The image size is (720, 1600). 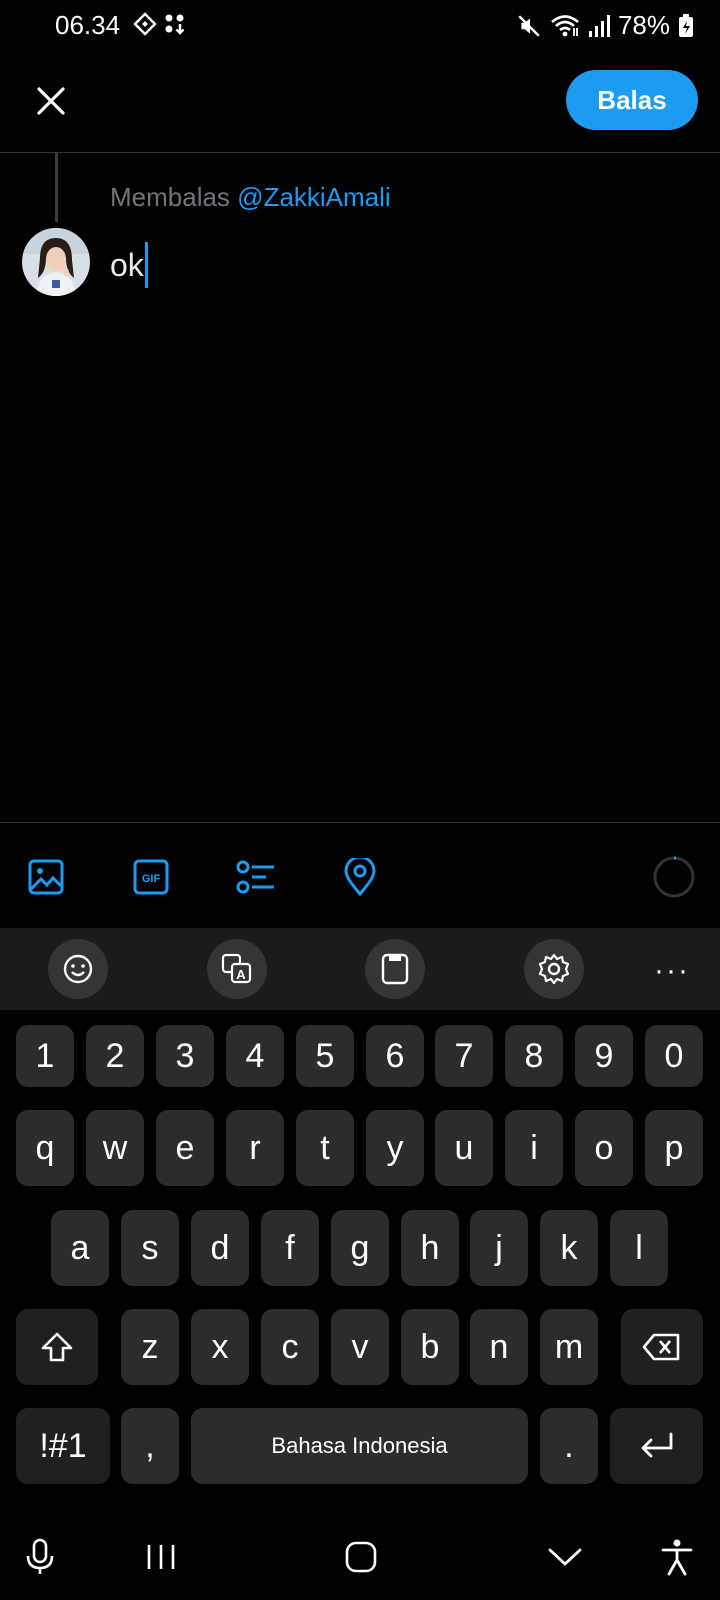 What do you see at coordinates (686, 25) in the screenshot?
I see `battery-icon` at bounding box center [686, 25].